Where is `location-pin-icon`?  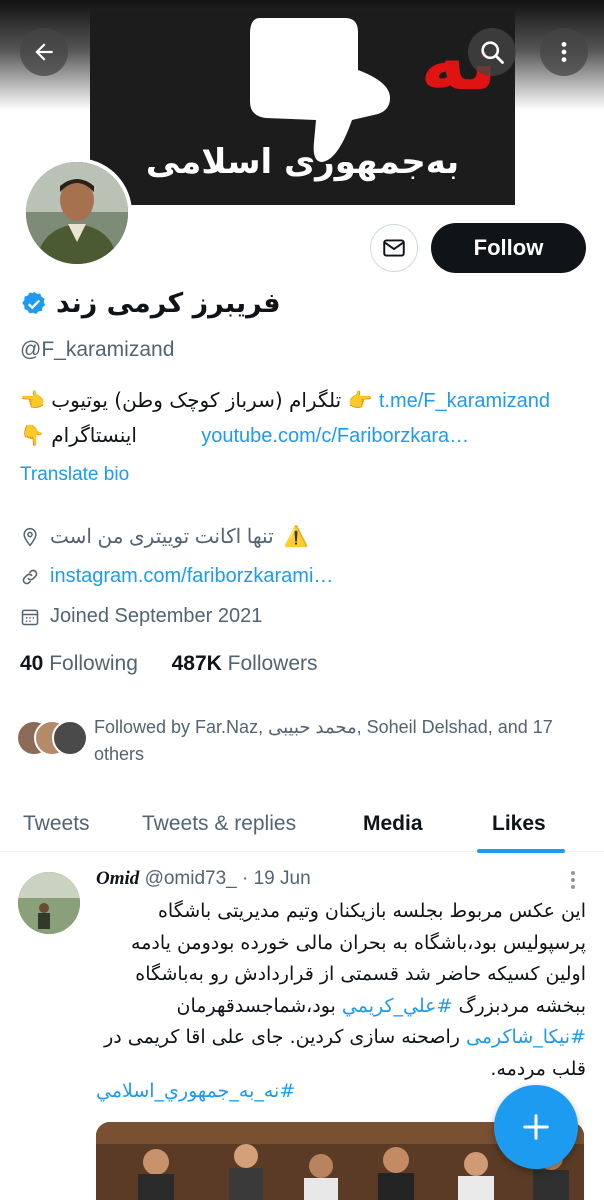
location-pin-icon is located at coordinates (30, 536).